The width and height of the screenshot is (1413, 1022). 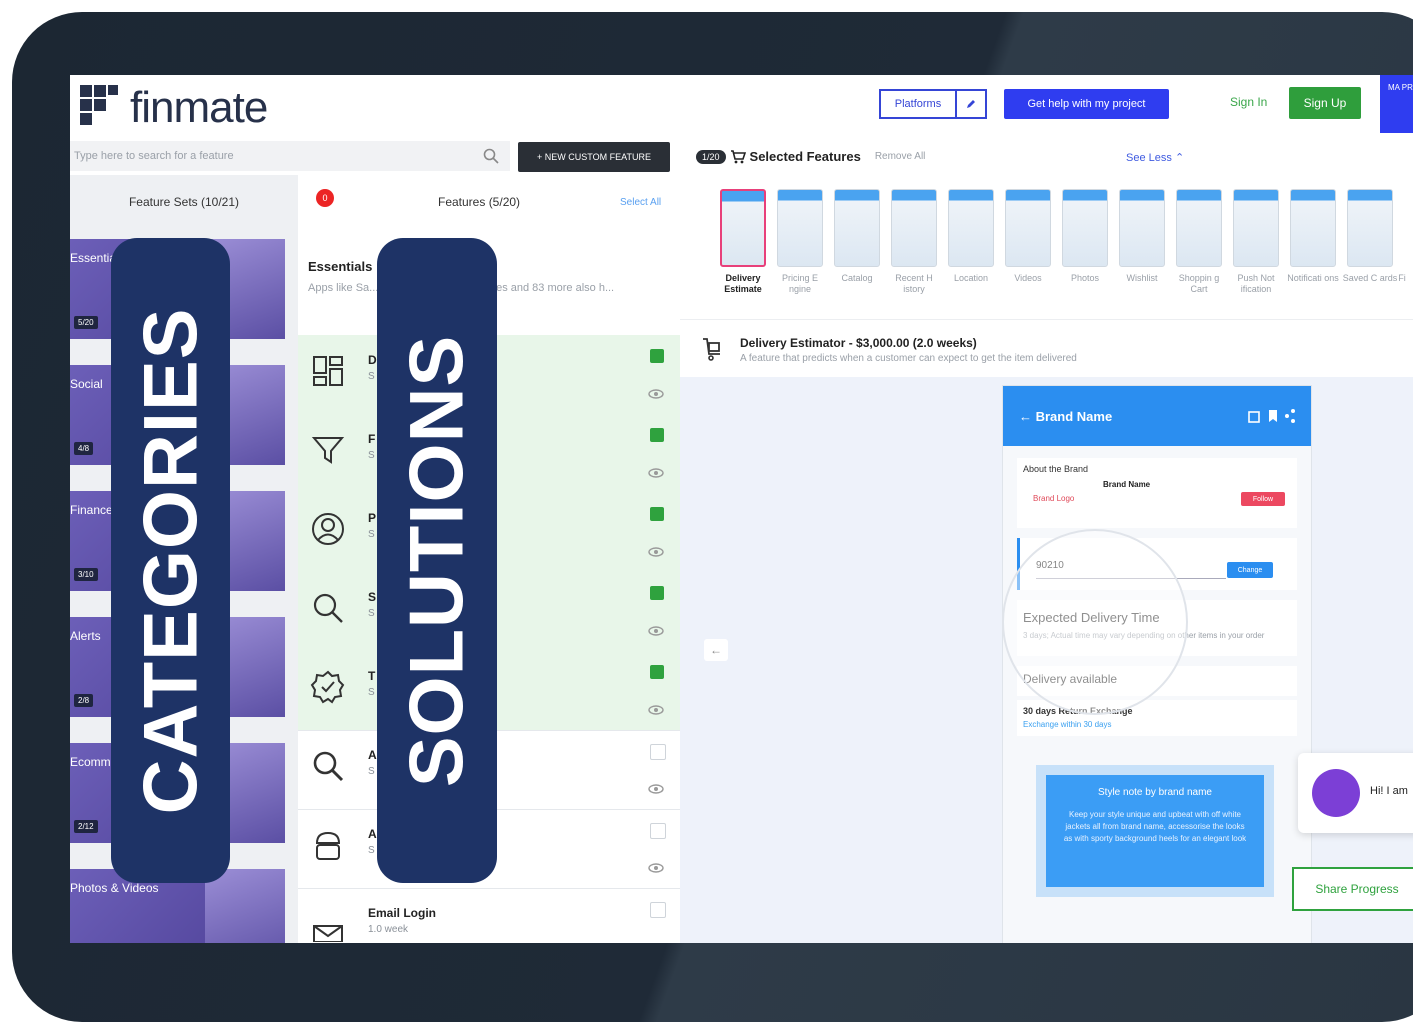 What do you see at coordinates (1248, 102) in the screenshot?
I see `sign-in-link: Sign In` at bounding box center [1248, 102].